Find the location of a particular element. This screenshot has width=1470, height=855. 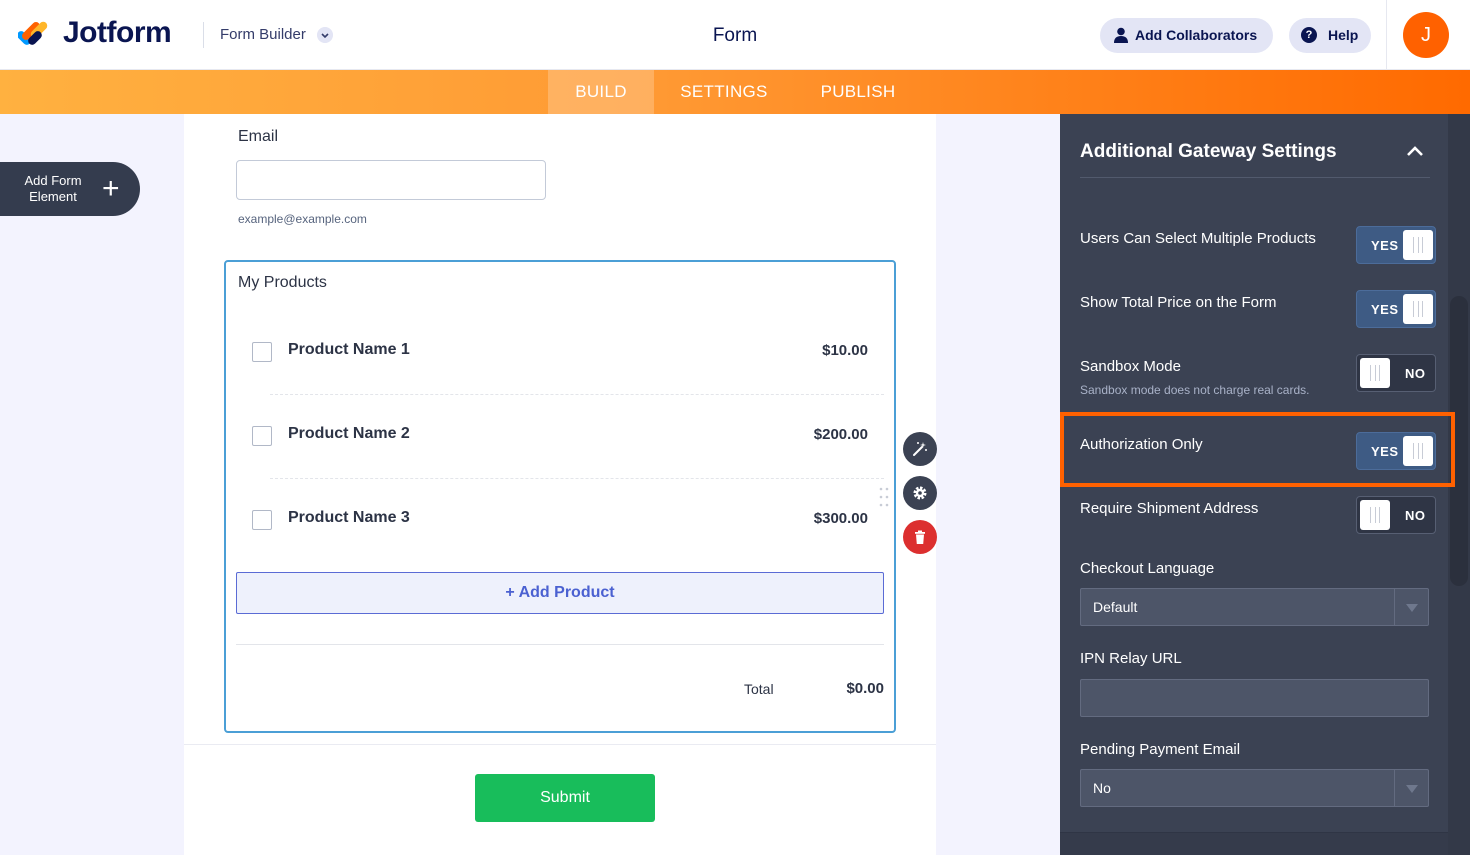

panel-divider is located at coordinates (1255, 177).